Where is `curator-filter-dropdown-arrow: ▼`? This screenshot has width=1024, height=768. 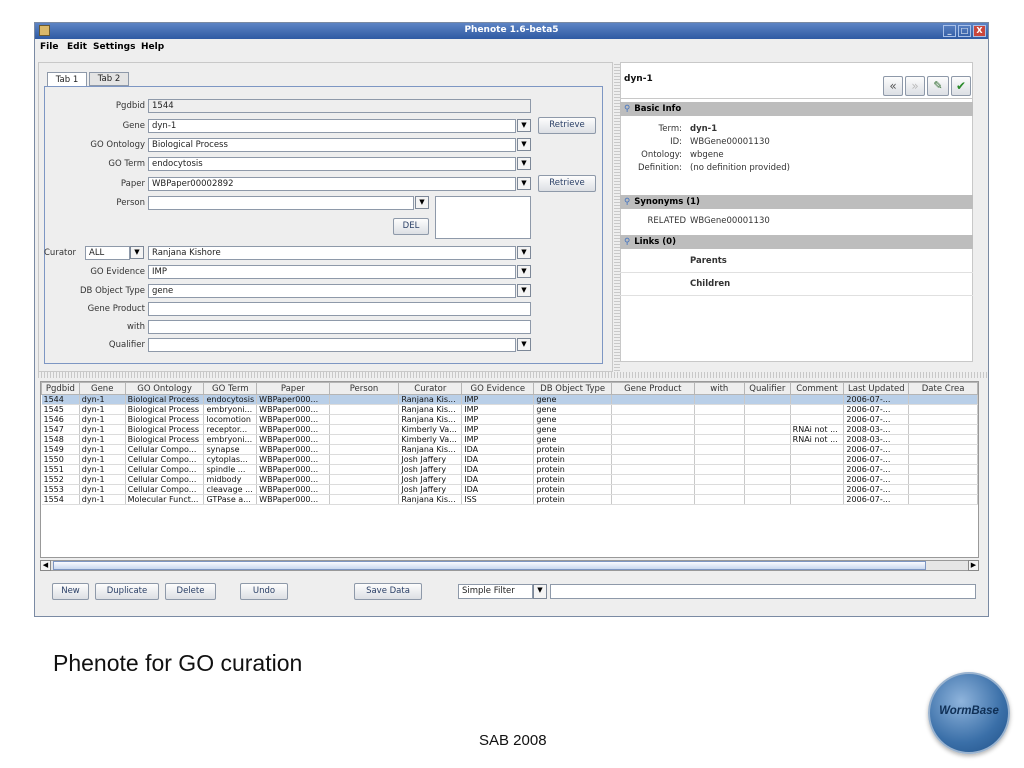 curator-filter-dropdown-arrow: ▼ is located at coordinates (137, 252).